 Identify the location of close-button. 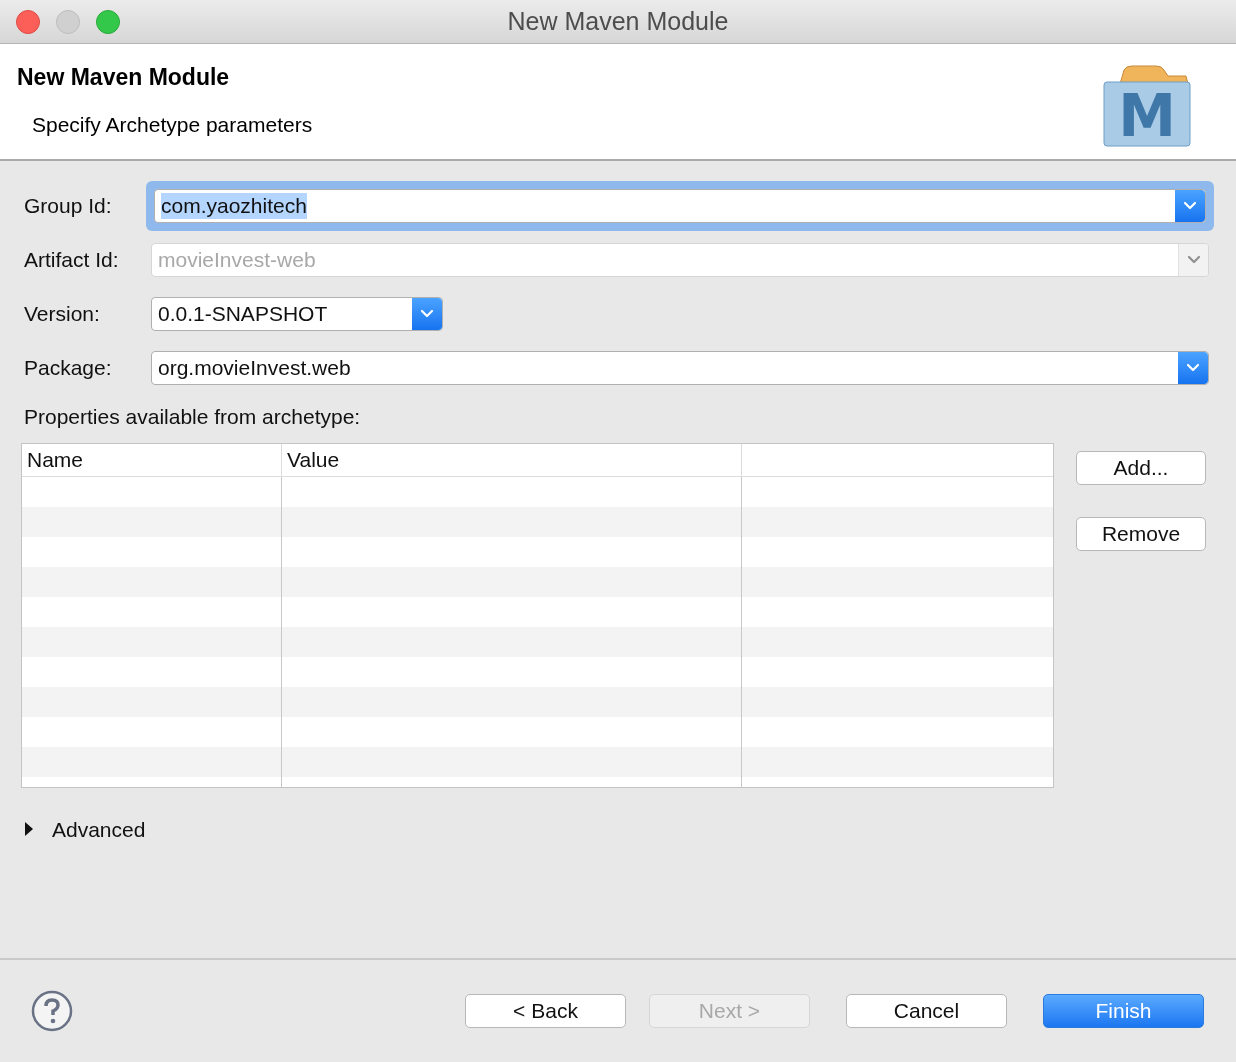
(28, 22).